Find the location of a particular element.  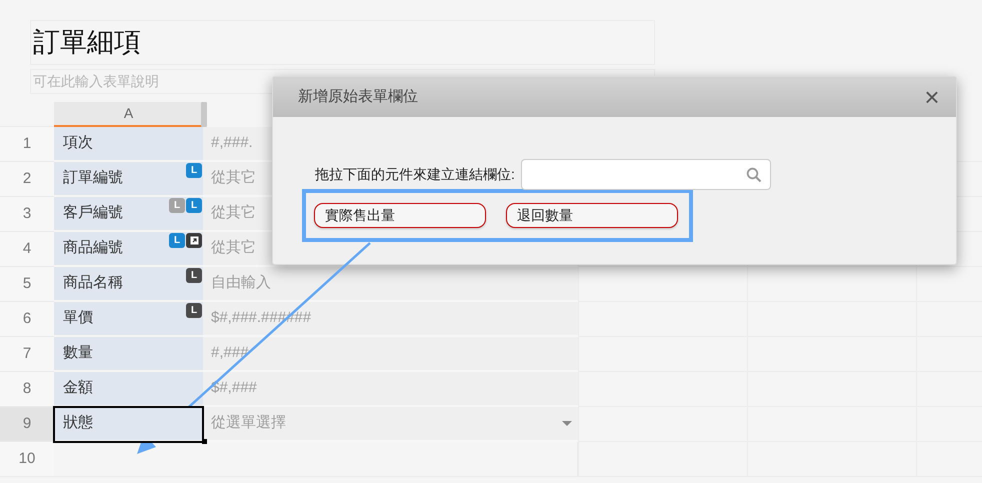

field-cell: 訂單編號 L is located at coordinates (128, 179).